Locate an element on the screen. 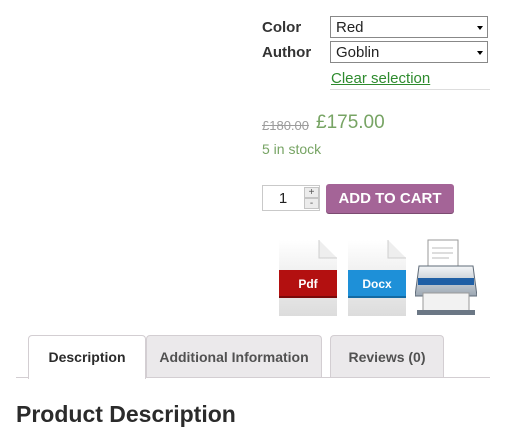 Image resolution: width=517 pixels, height=436 pixels. docx-download-icon: Docx is located at coordinates (377, 278).